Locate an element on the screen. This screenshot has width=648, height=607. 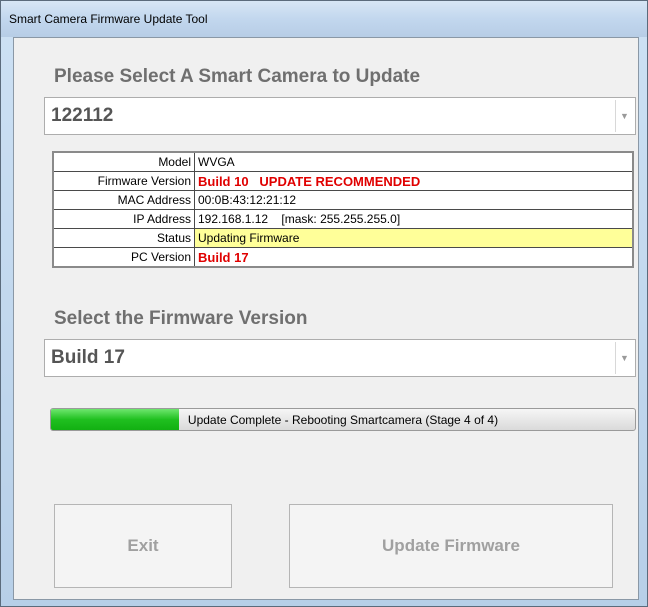
info-row-pc-version: PC Version Build 17 is located at coordinates (343, 257).